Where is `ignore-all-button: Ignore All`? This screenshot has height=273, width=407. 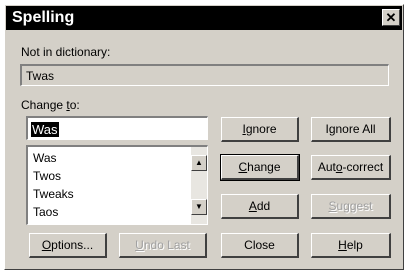
ignore-all-button: Ignore All is located at coordinates (351, 129).